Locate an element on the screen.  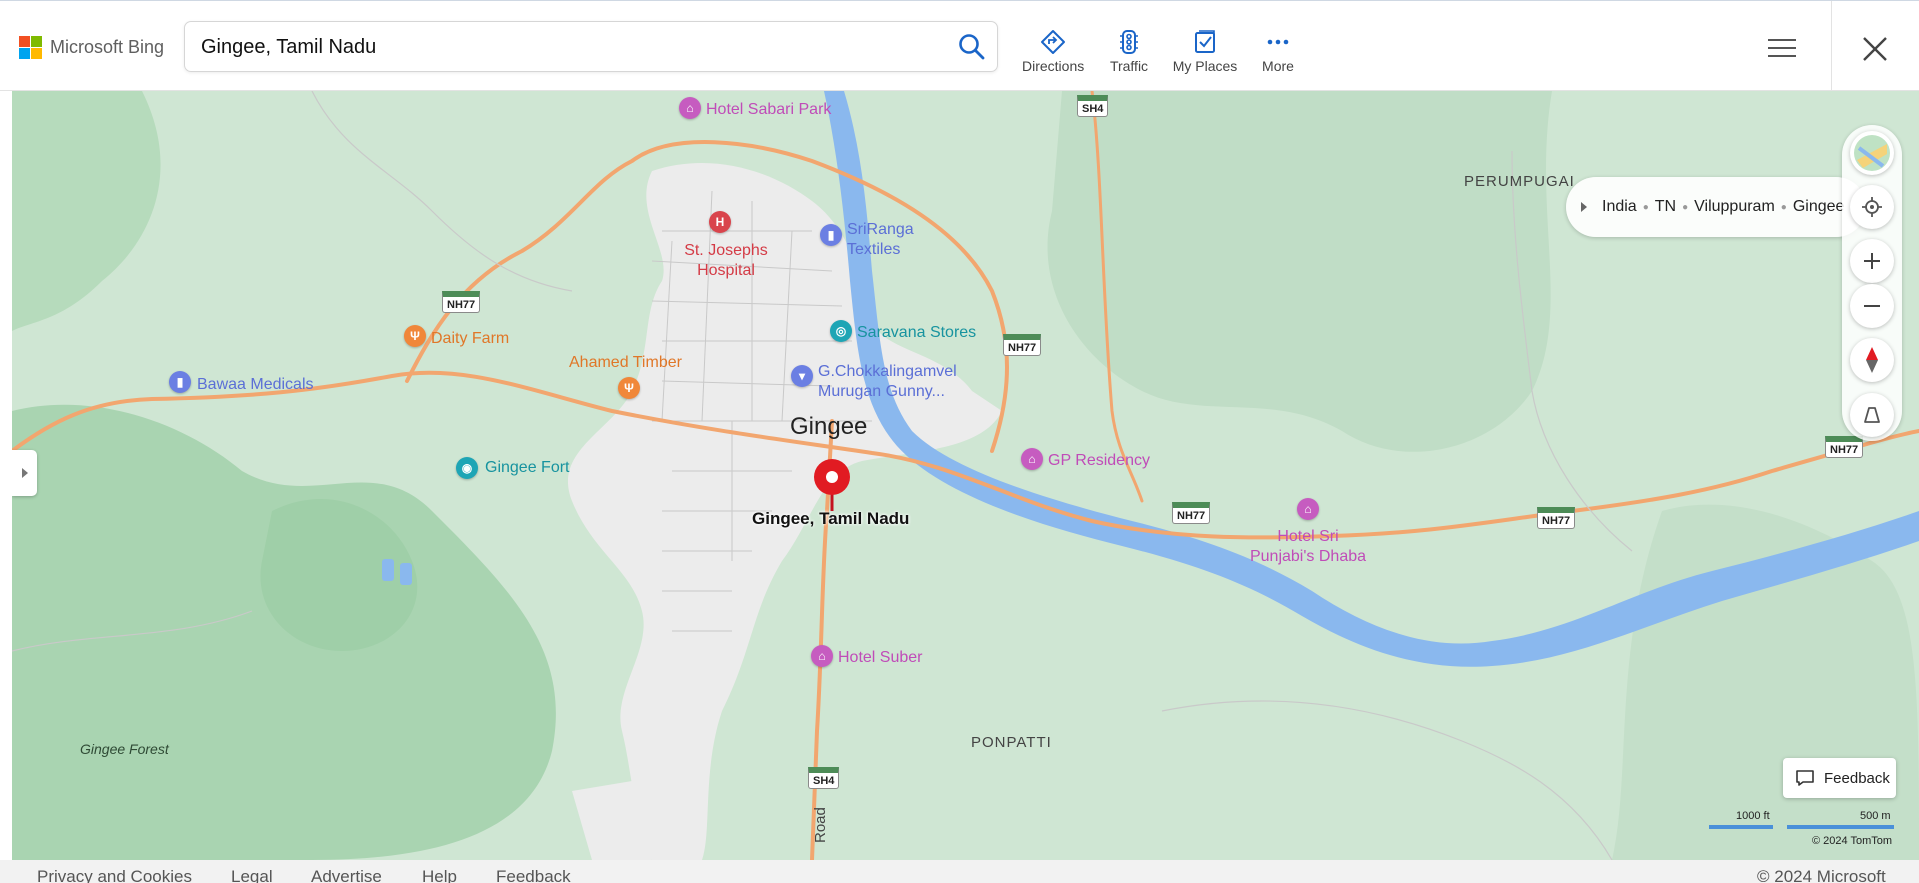
more-label: More is located at coordinates (1278, 66).